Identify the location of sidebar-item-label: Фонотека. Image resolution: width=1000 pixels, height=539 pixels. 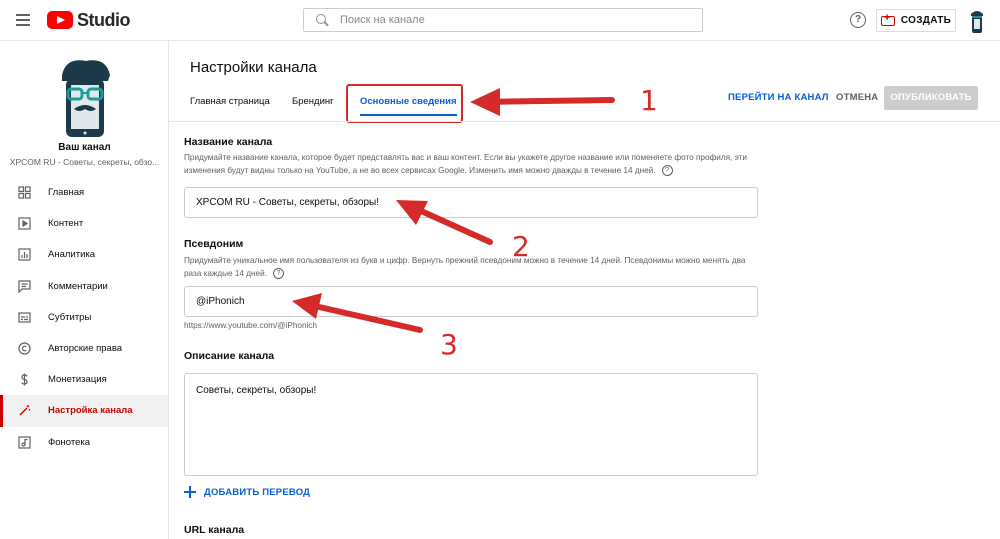
(69, 442).